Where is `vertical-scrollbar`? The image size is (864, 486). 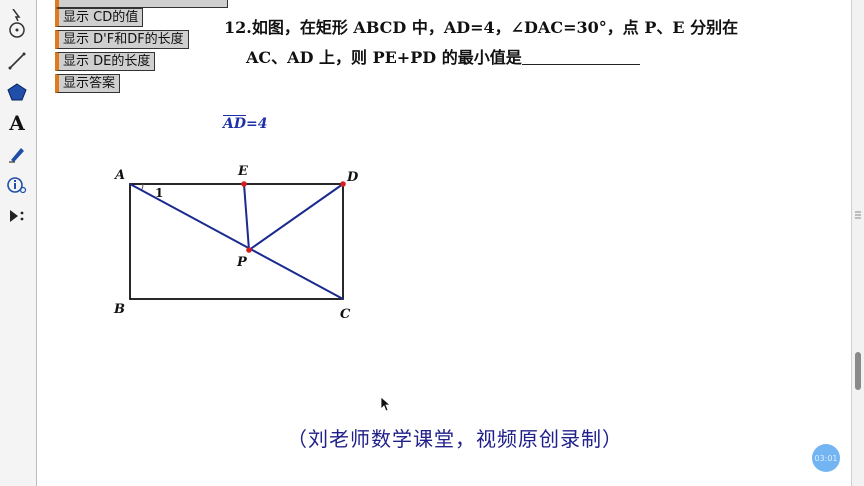
vertical-scrollbar is located at coordinates (857, 243).